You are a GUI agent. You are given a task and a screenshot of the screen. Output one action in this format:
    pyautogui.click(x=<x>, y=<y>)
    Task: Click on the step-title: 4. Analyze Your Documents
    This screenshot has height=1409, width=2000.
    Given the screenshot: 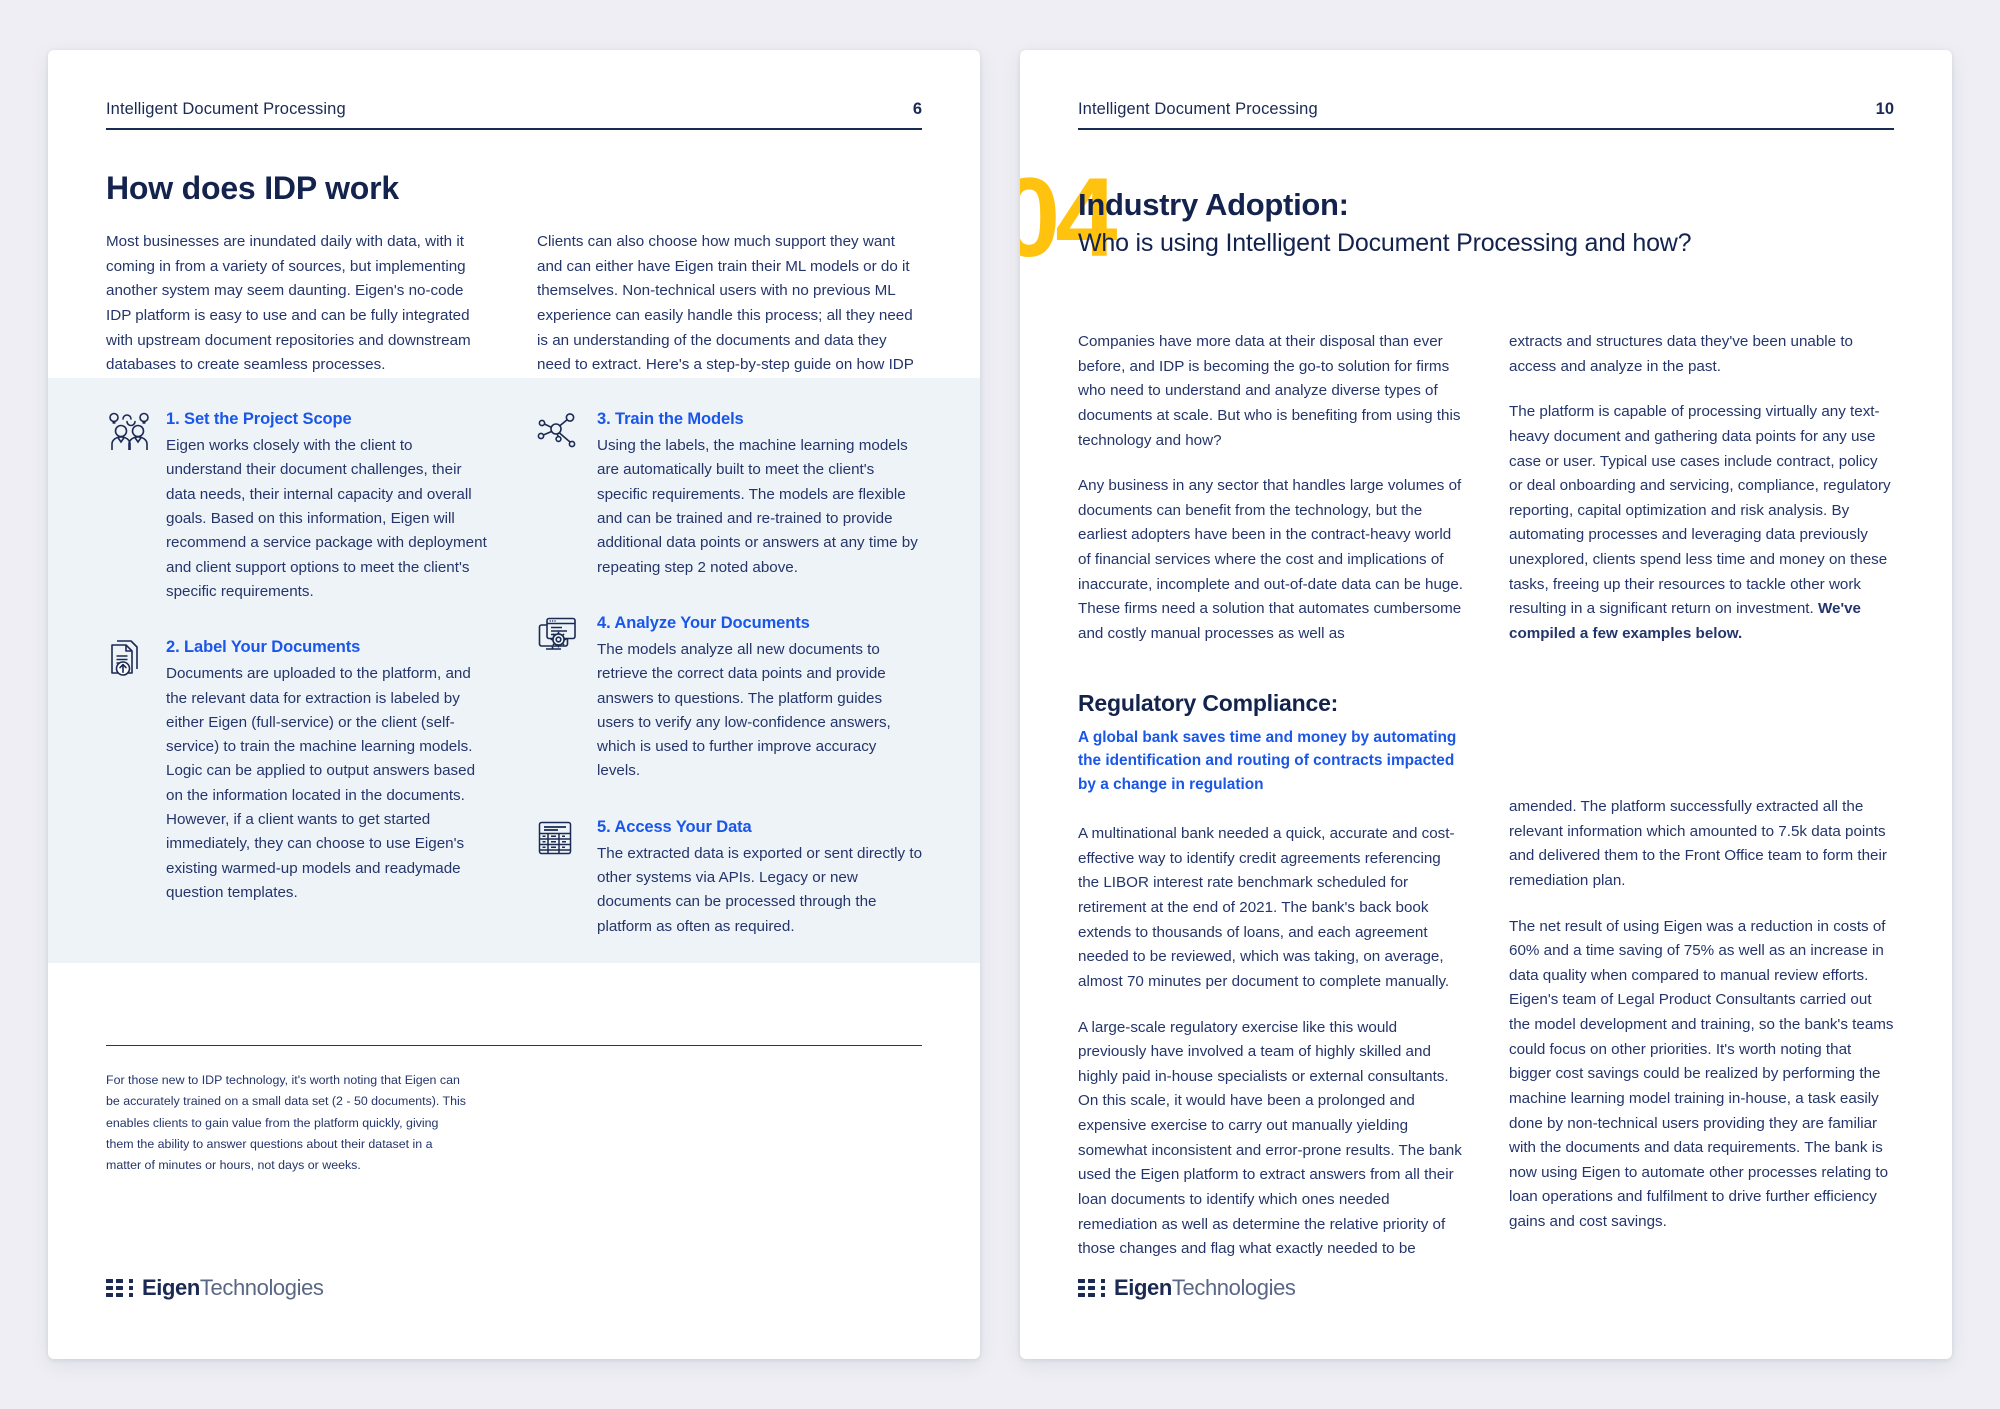 What is the action you would take?
    pyautogui.click(x=703, y=622)
    